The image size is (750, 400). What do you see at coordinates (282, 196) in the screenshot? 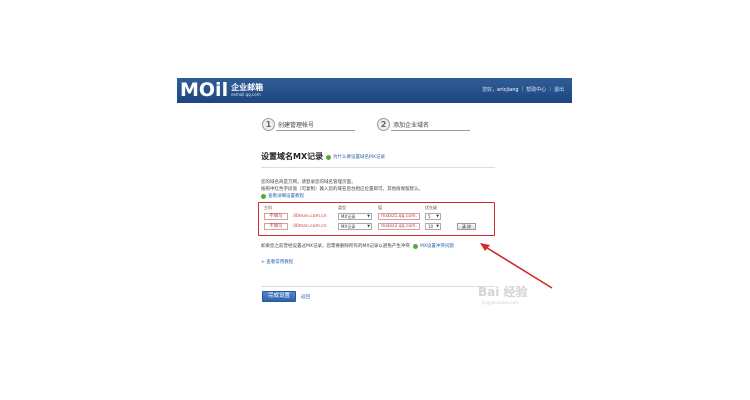
I see `detail-tutorial-link: 查看详细设置教程` at bounding box center [282, 196].